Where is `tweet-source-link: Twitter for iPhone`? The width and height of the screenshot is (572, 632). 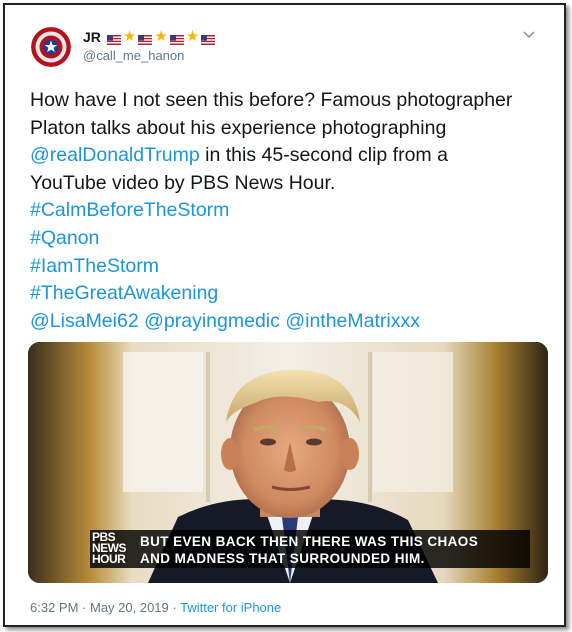 tweet-source-link: Twitter for iPhone is located at coordinates (230, 607).